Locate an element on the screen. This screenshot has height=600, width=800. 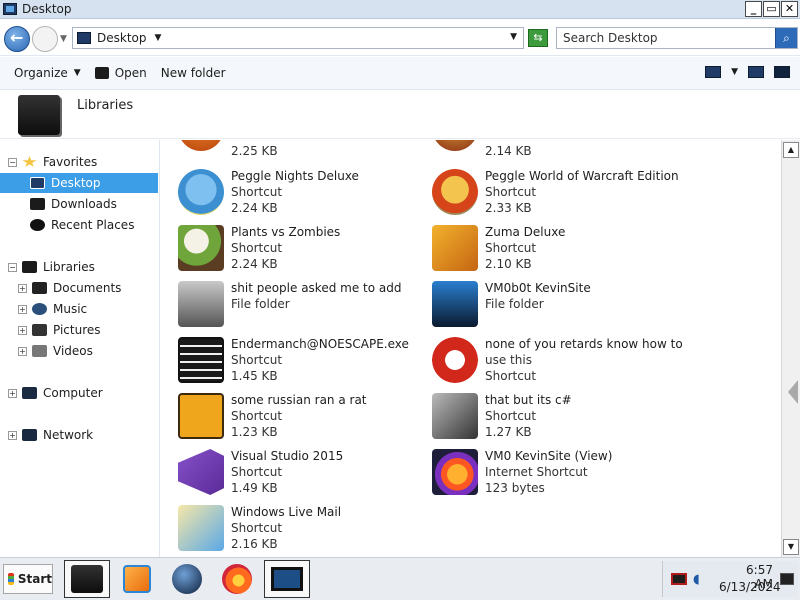
new-folder-button: New folder is located at coordinates (193, 73).